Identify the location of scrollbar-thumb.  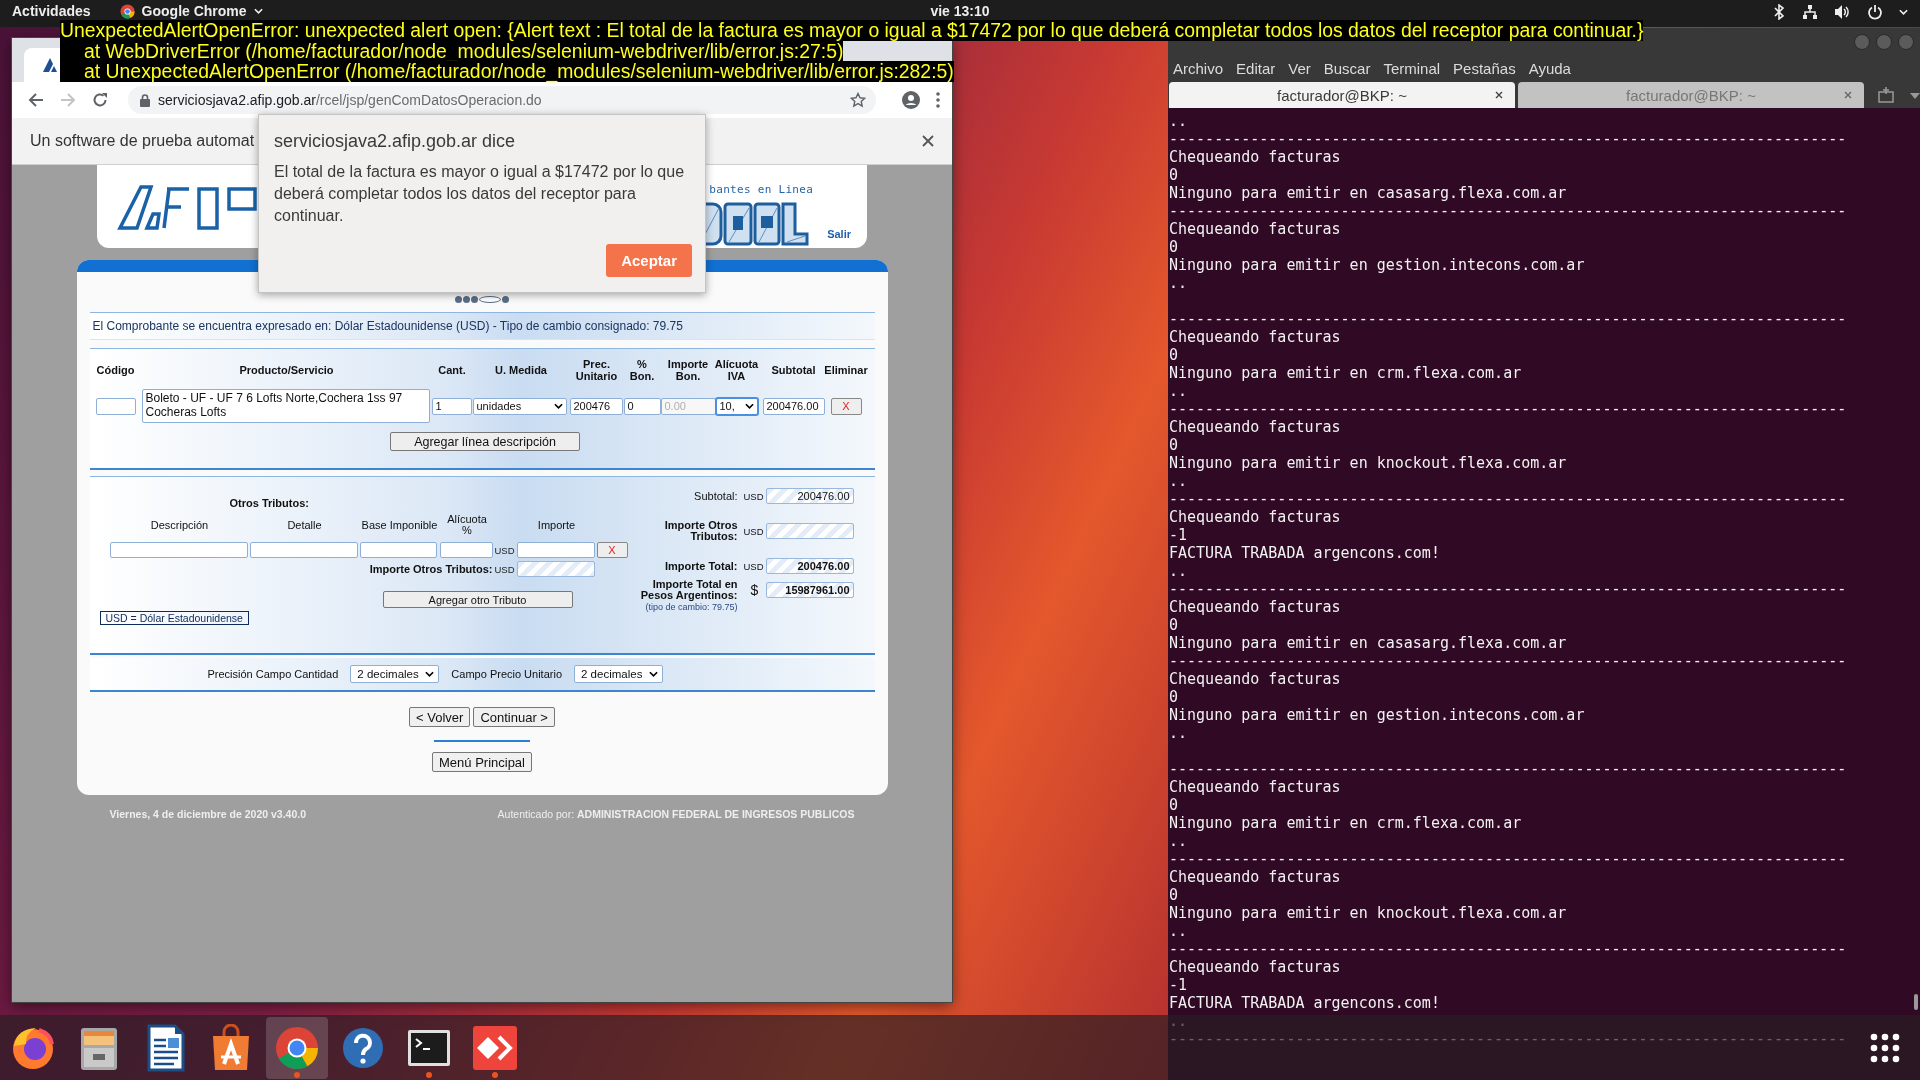
(1916, 1002).